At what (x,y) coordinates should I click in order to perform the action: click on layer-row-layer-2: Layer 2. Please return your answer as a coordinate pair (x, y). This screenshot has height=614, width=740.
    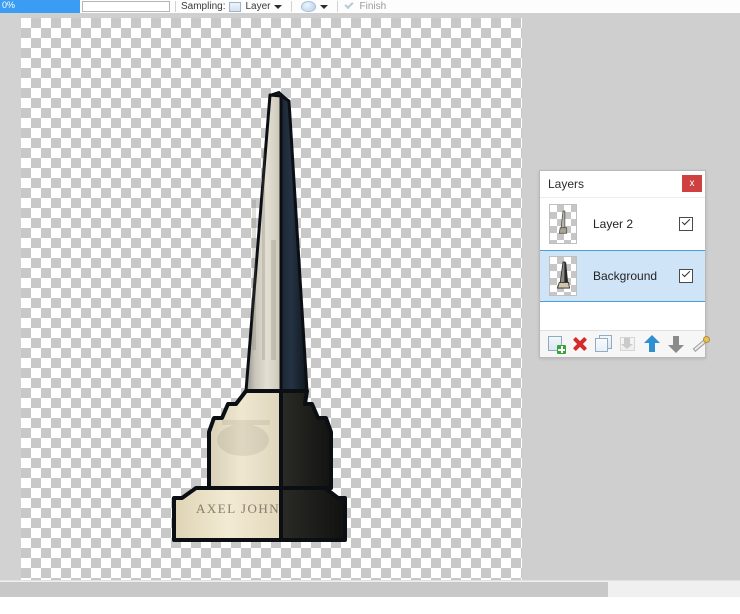
    Looking at the image, I should click on (622, 224).